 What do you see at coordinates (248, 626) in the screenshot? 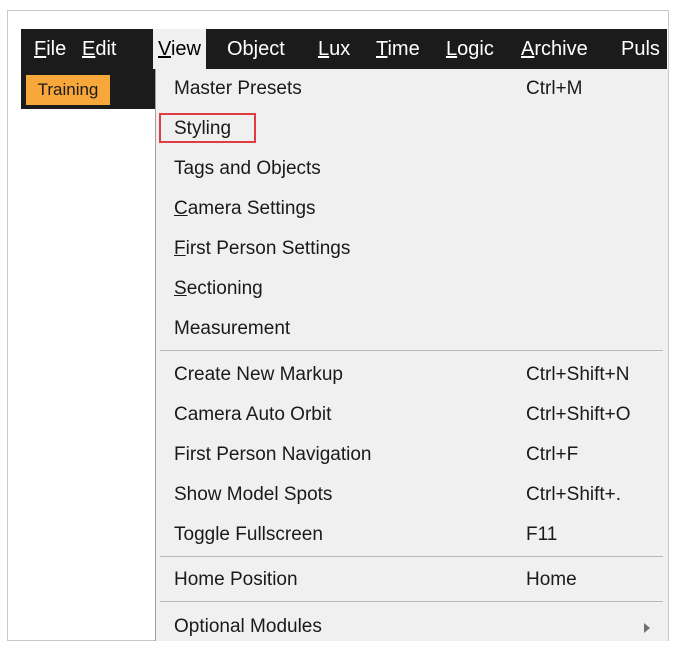
I see `menu-item-label: Optional Modules` at bounding box center [248, 626].